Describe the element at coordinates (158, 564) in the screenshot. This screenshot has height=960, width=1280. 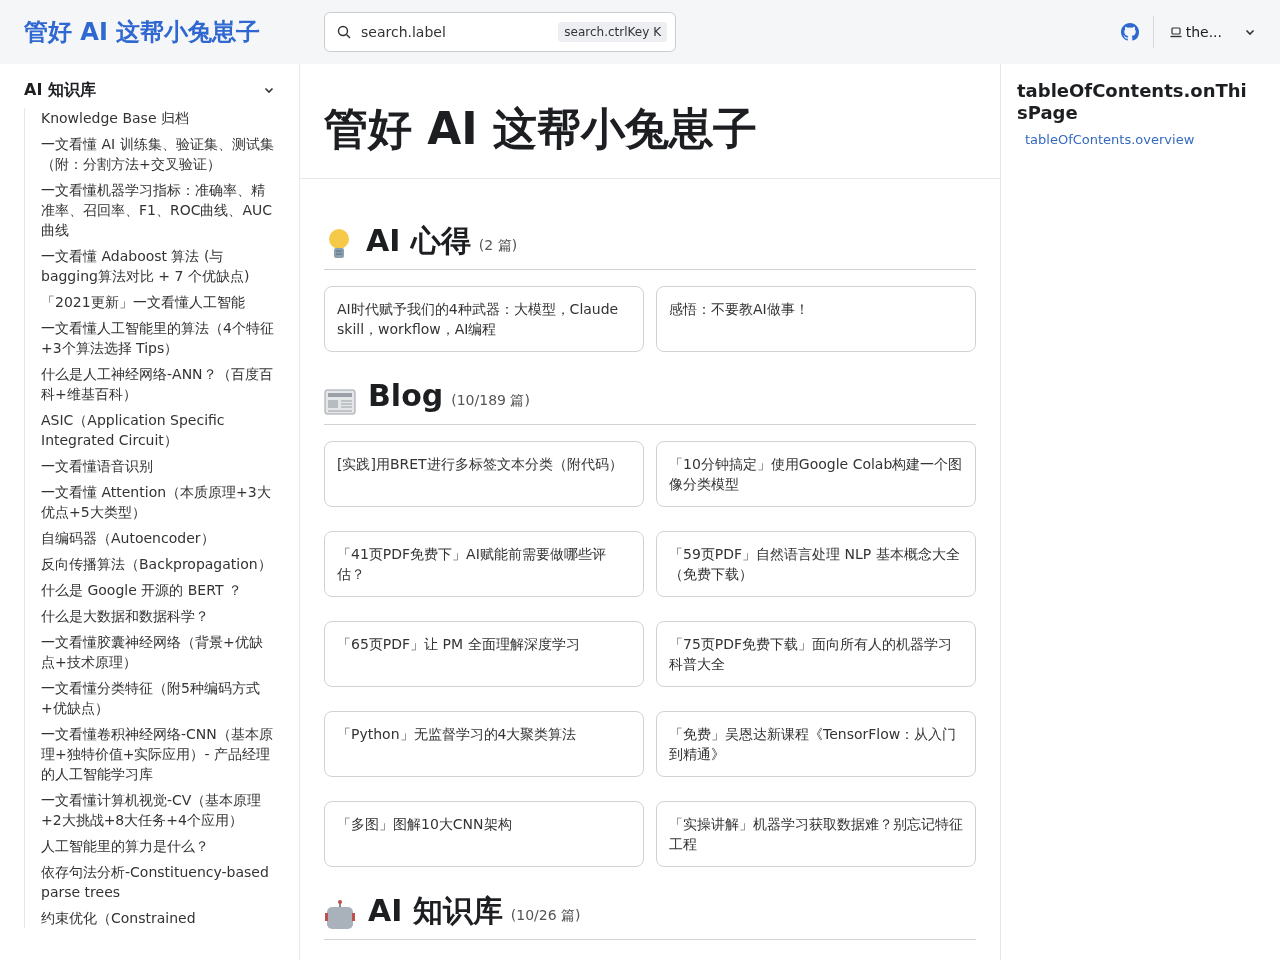
I see `sidebar-item: 反向传播算法（Backpropagation）` at that location.